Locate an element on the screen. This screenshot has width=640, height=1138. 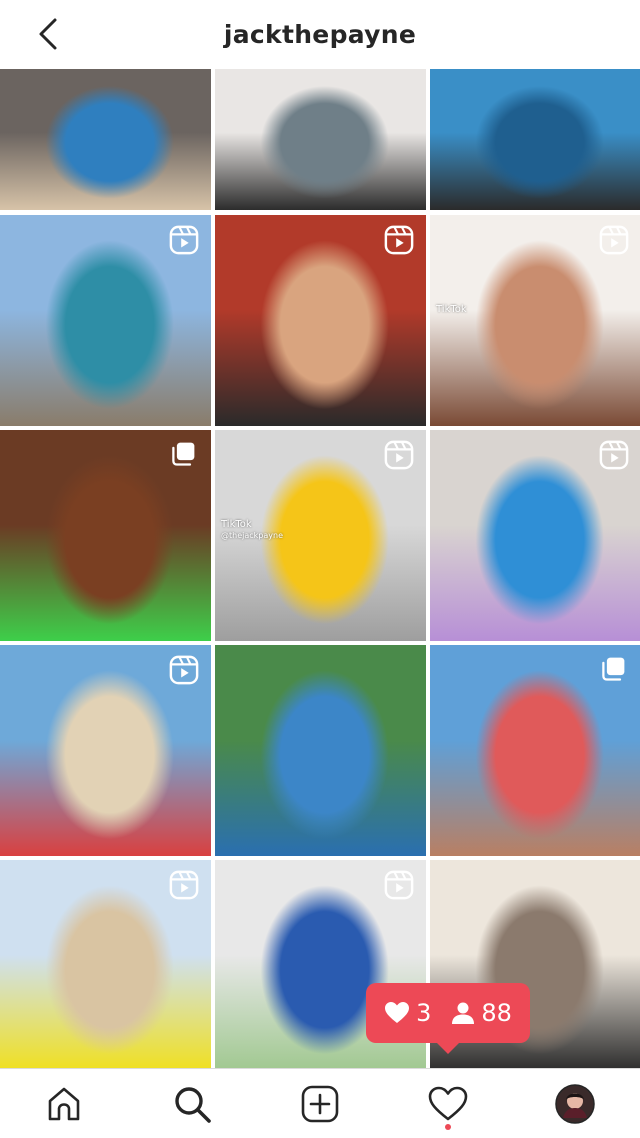
likes-count: 3 is located at coordinates (424, 1013).